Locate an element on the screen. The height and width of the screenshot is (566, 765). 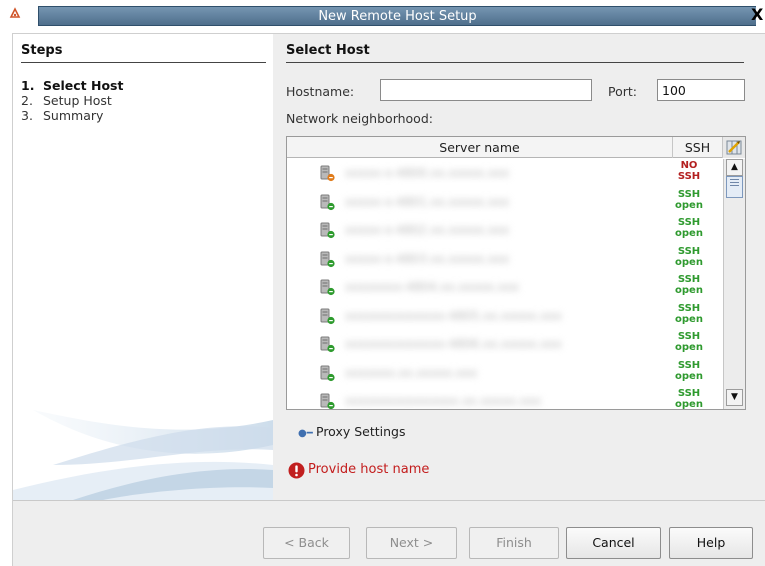
network-neighborhood-label: Network neighborhood: is located at coordinates (359, 118).